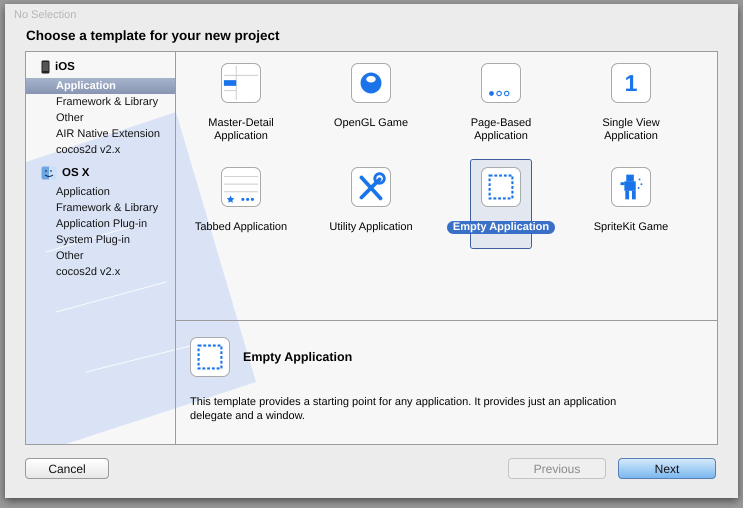 The width and height of the screenshot is (743, 508). Describe the element at coordinates (100, 192) in the screenshot. I see `category-item: Application` at that location.